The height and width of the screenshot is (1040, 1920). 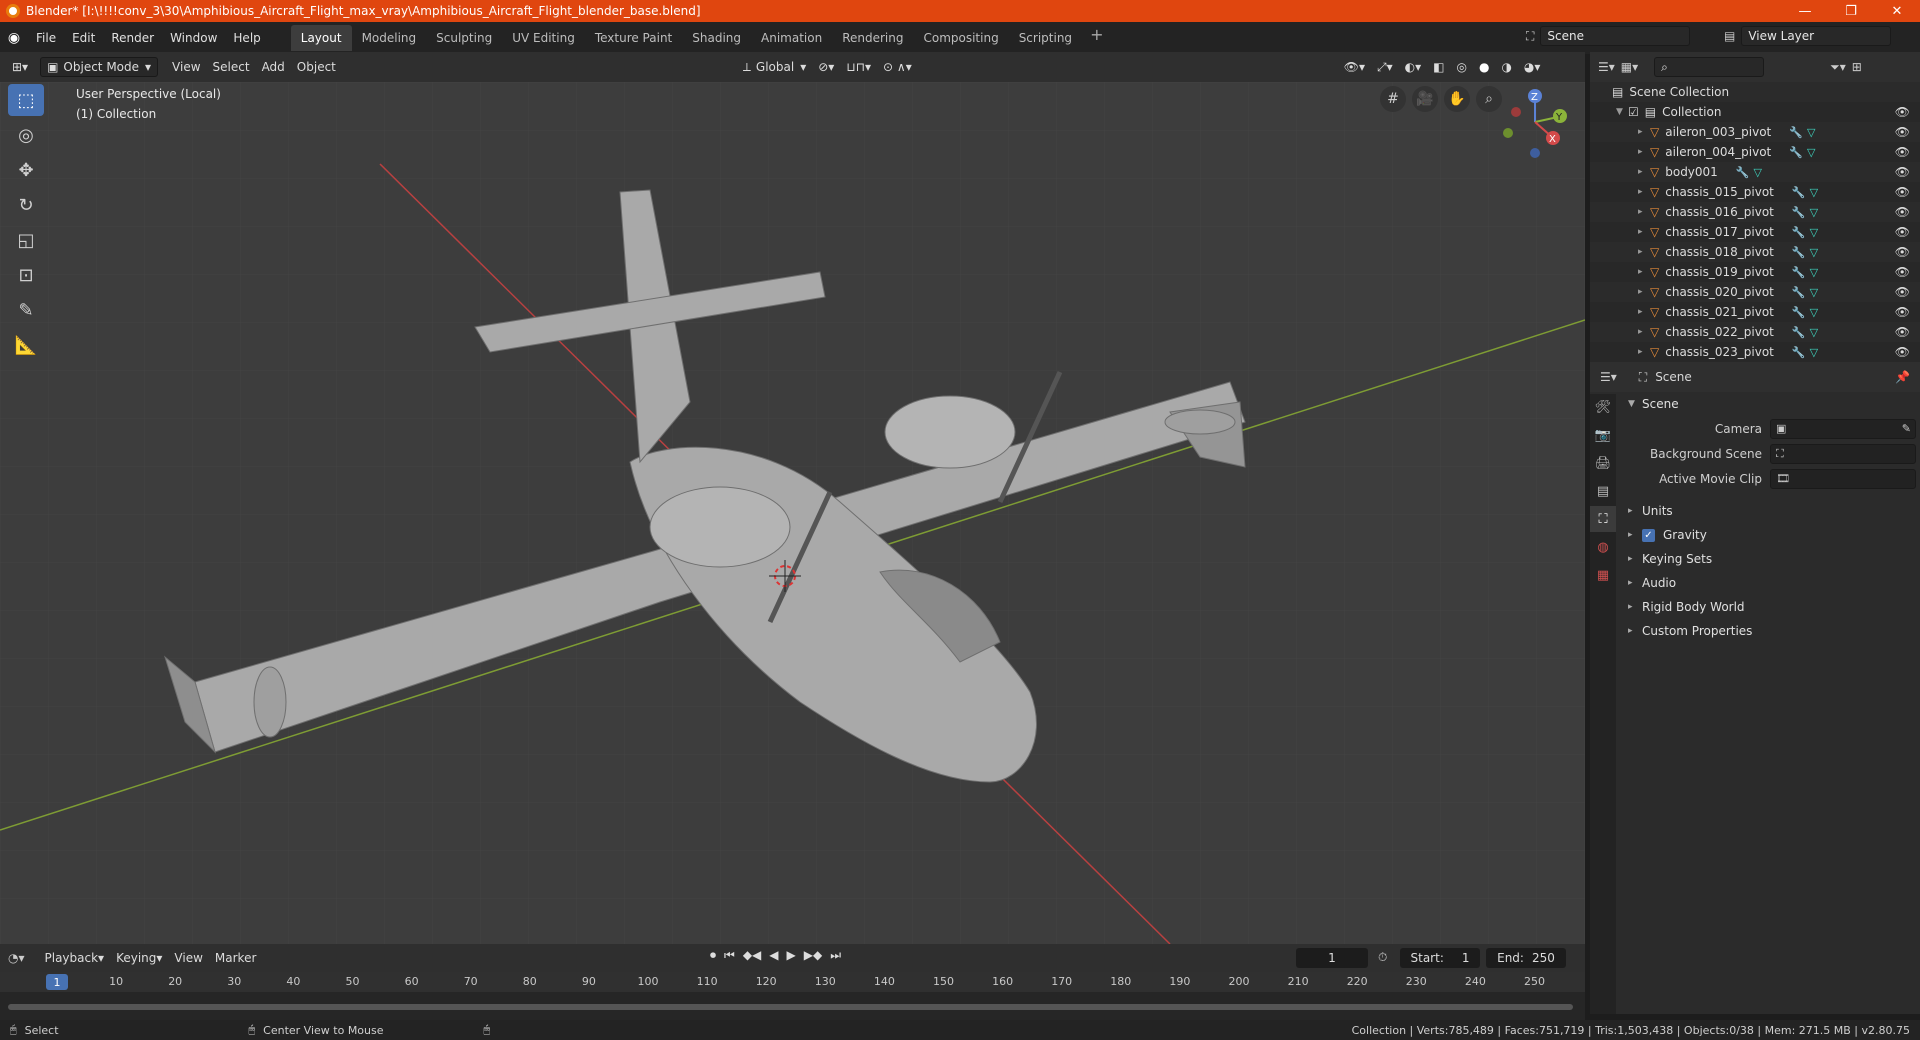 I want to click on outliner-item: ▸ ▽ chassis_017_pivot 🔧 ▽ 👁, so click(x=1755, y=232).